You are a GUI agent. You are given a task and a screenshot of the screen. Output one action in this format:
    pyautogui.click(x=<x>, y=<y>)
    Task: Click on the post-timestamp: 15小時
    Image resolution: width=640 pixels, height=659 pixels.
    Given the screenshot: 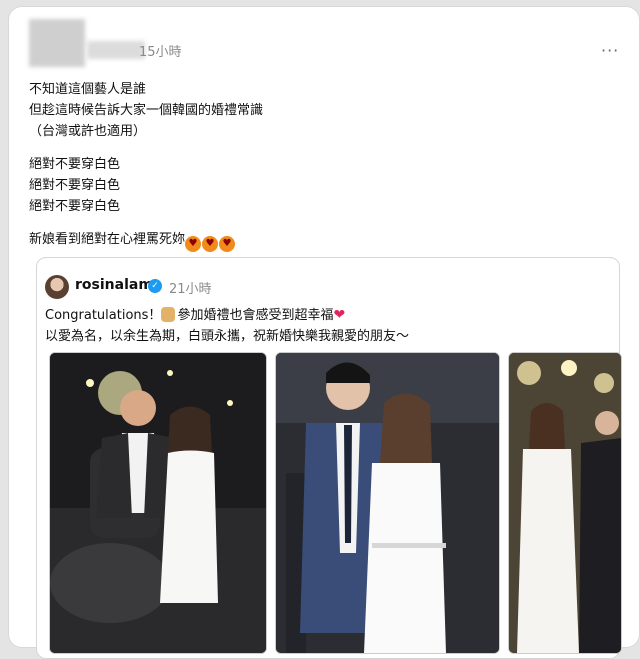 What is the action you would take?
    pyautogui.click(x=160, y=50)
    